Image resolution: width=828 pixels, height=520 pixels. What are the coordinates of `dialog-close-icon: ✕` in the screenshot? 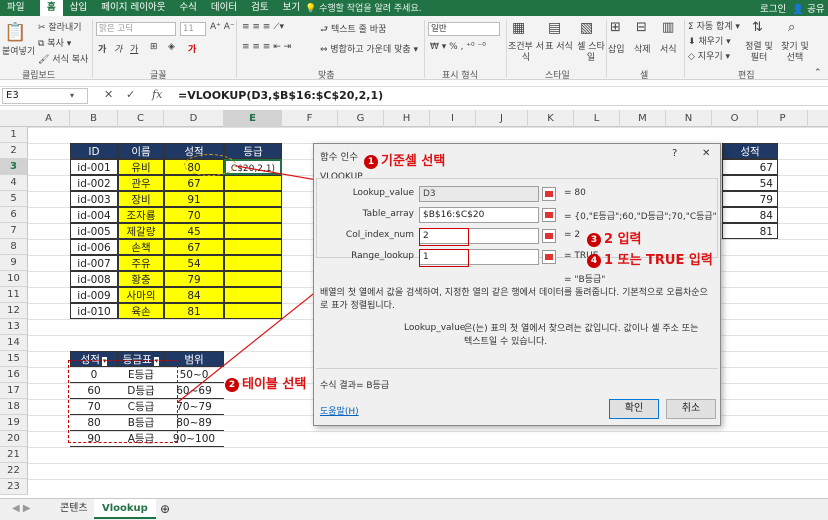 It's located at (706, 153).